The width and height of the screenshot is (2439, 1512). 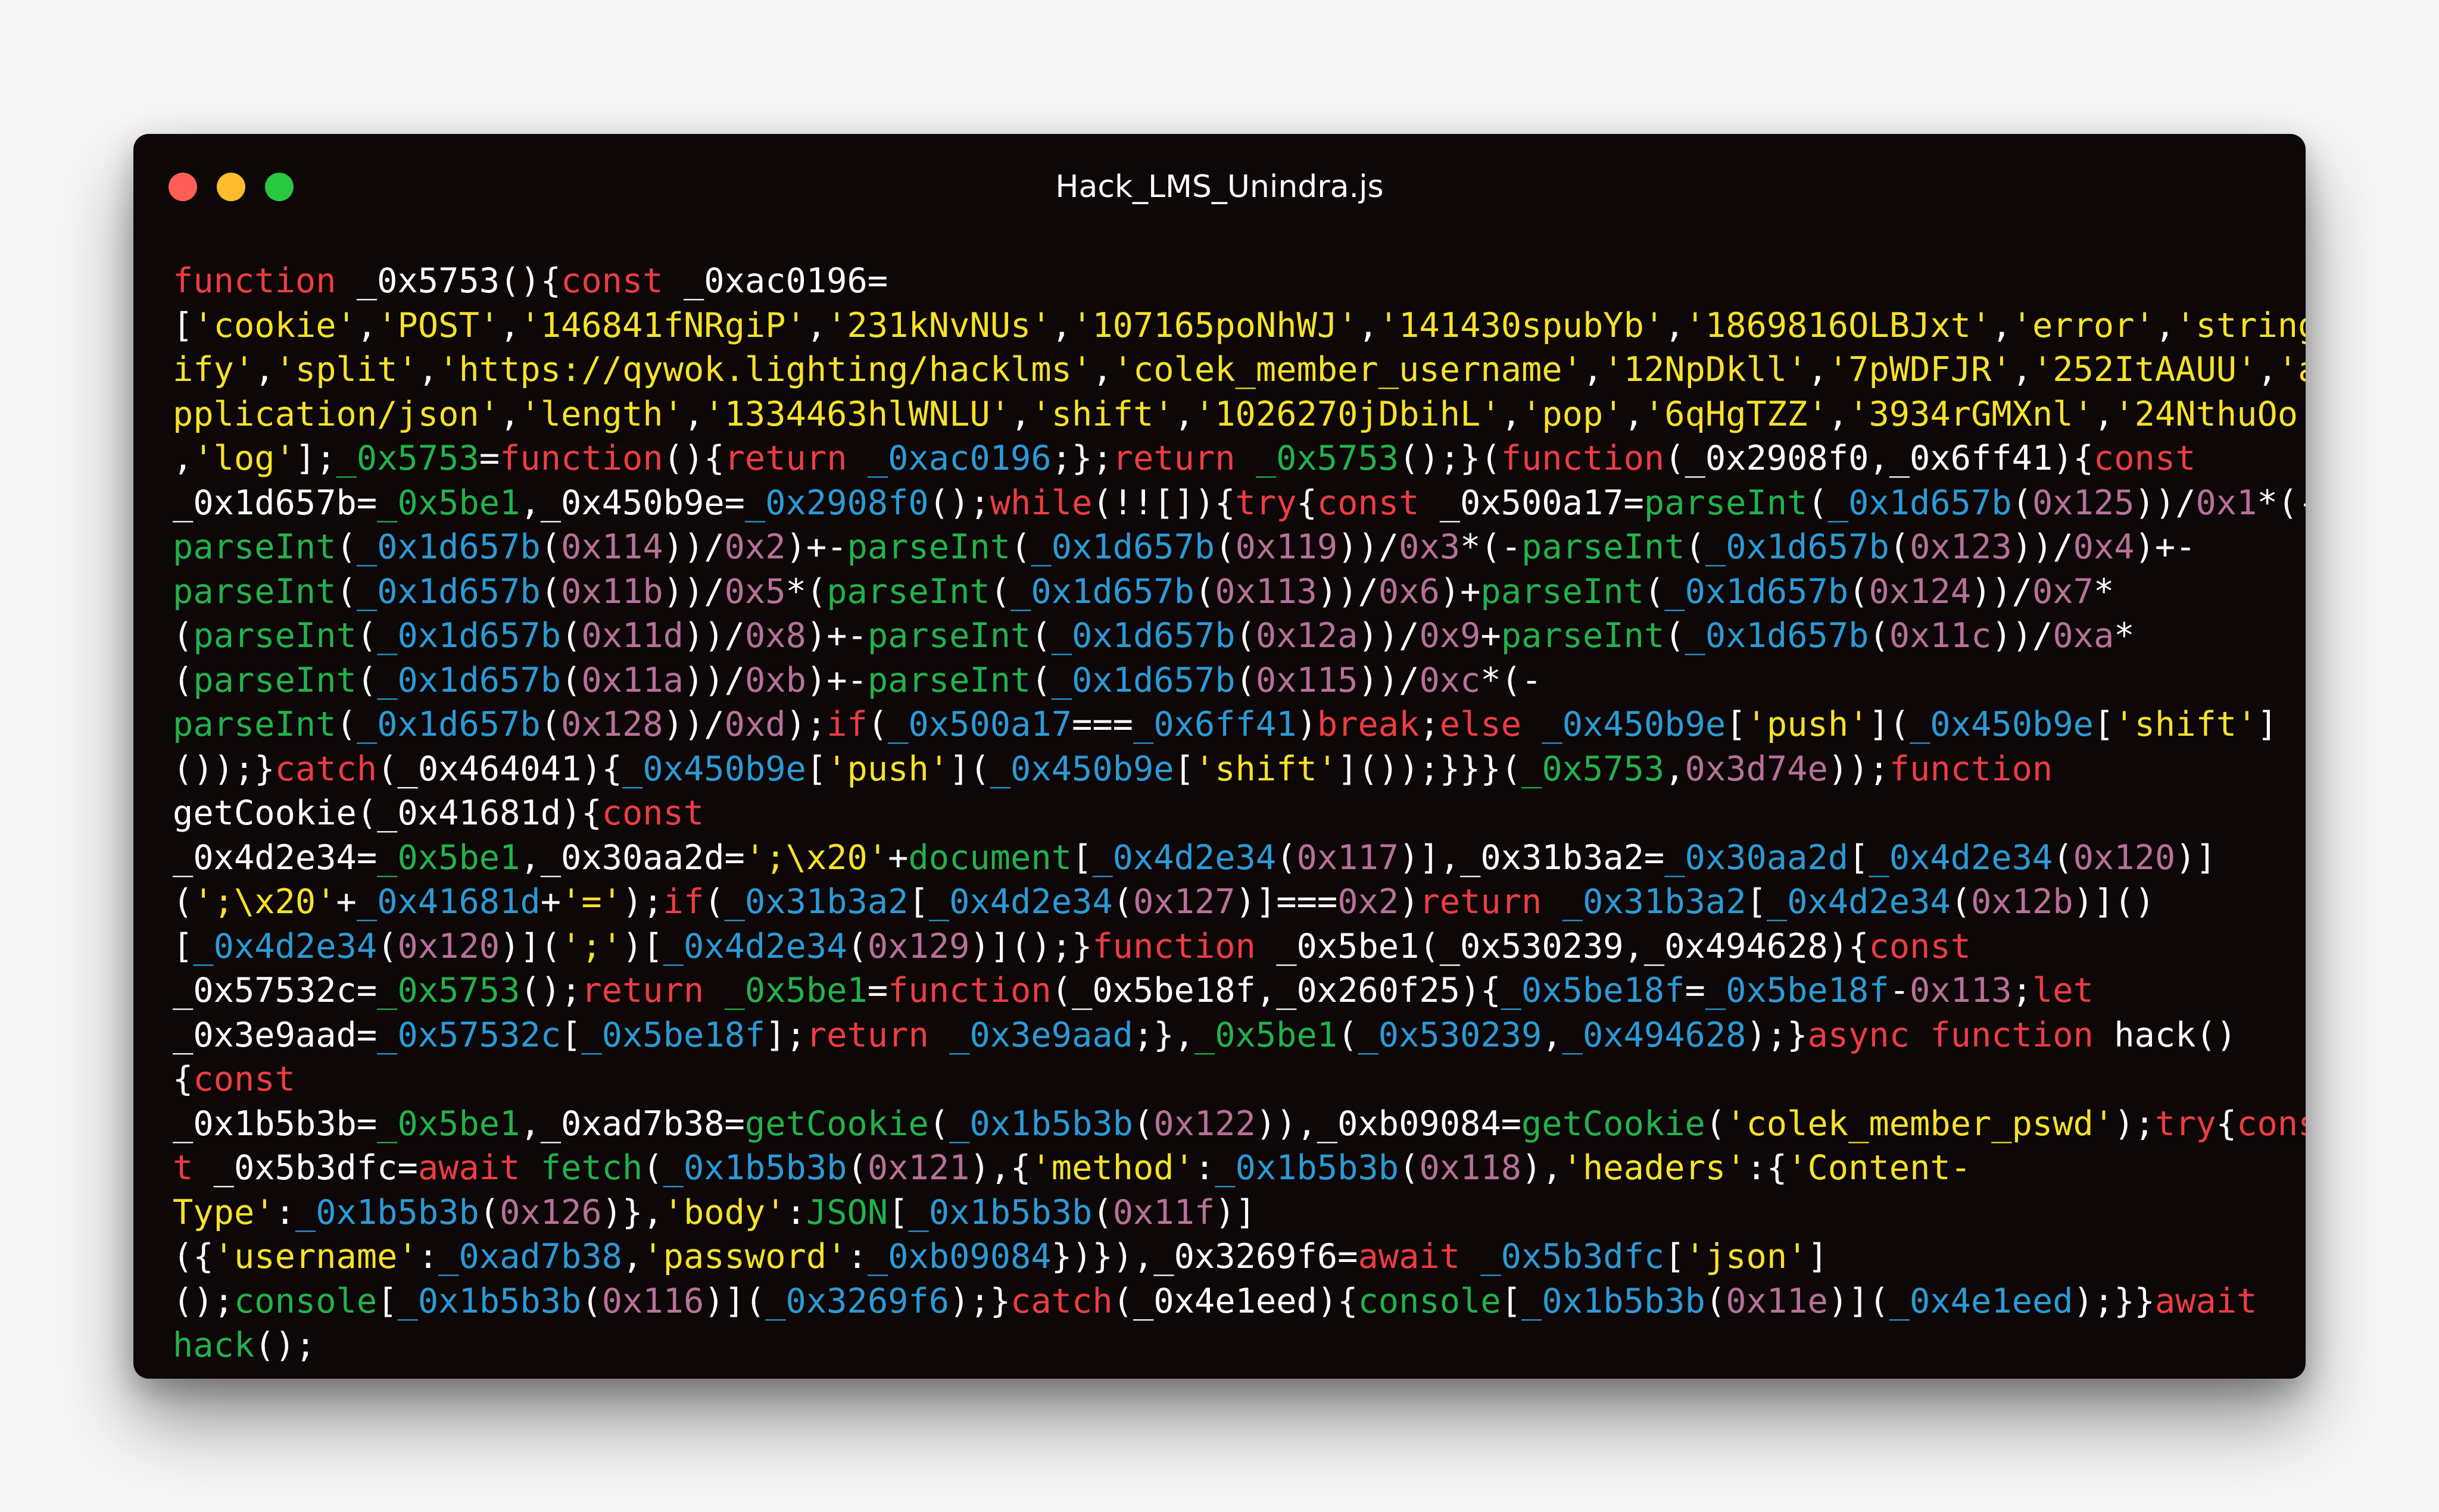 What do you see at coordinates (193, 1256) in the screenshot?
I see `code-text: ({` at bounding box center [193, 1256].